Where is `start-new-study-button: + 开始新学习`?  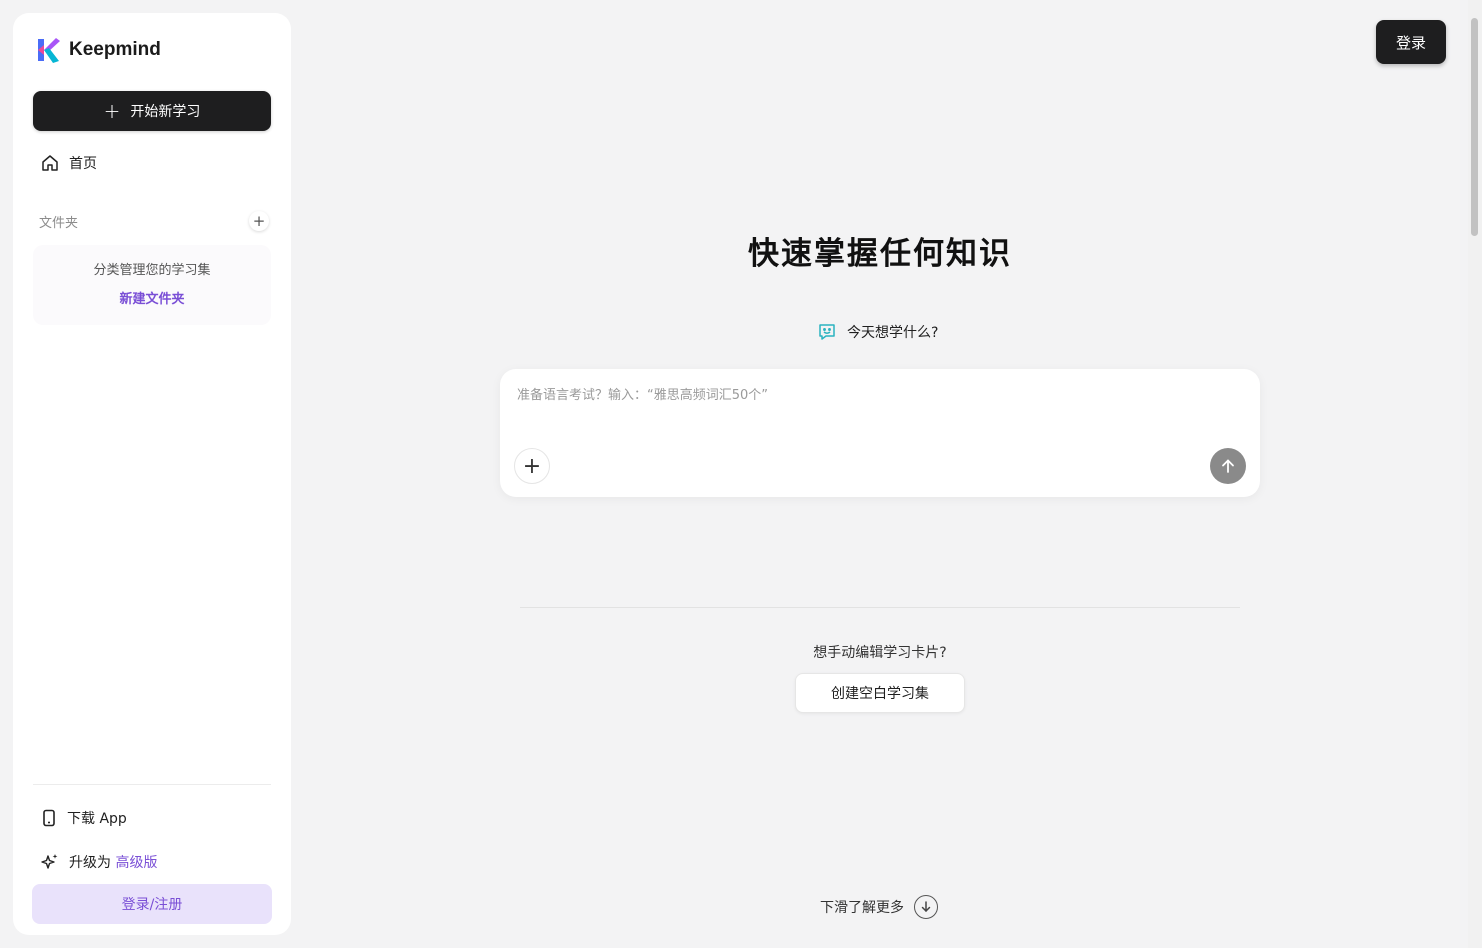
start-new-study-button: + 开始新学习 is located at coordinates (152, 111).